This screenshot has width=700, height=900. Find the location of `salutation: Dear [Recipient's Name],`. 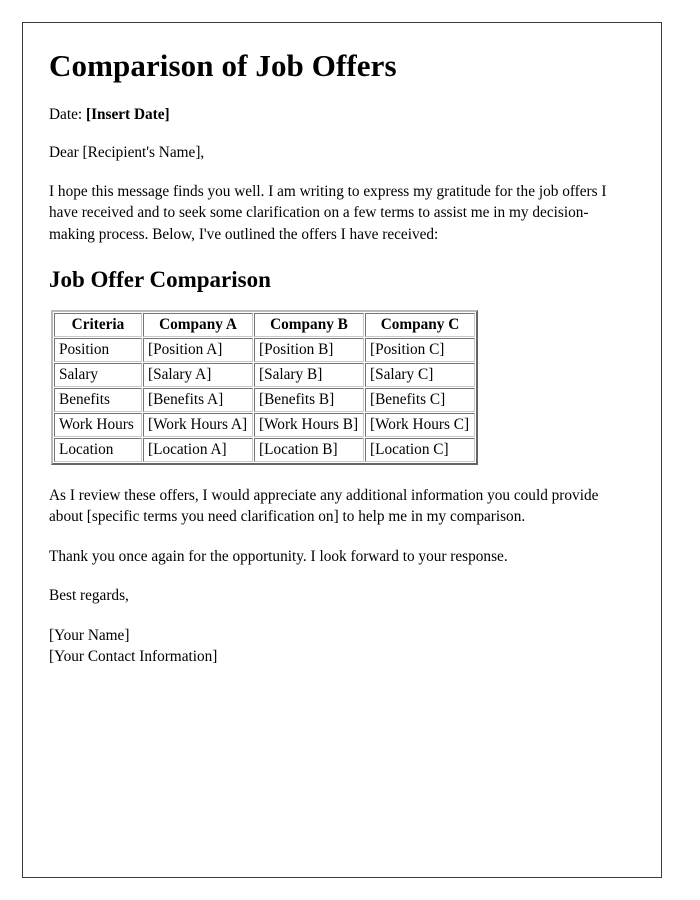

salutation: Dear [Recipient's Name], is located at coordinates (127, 153).